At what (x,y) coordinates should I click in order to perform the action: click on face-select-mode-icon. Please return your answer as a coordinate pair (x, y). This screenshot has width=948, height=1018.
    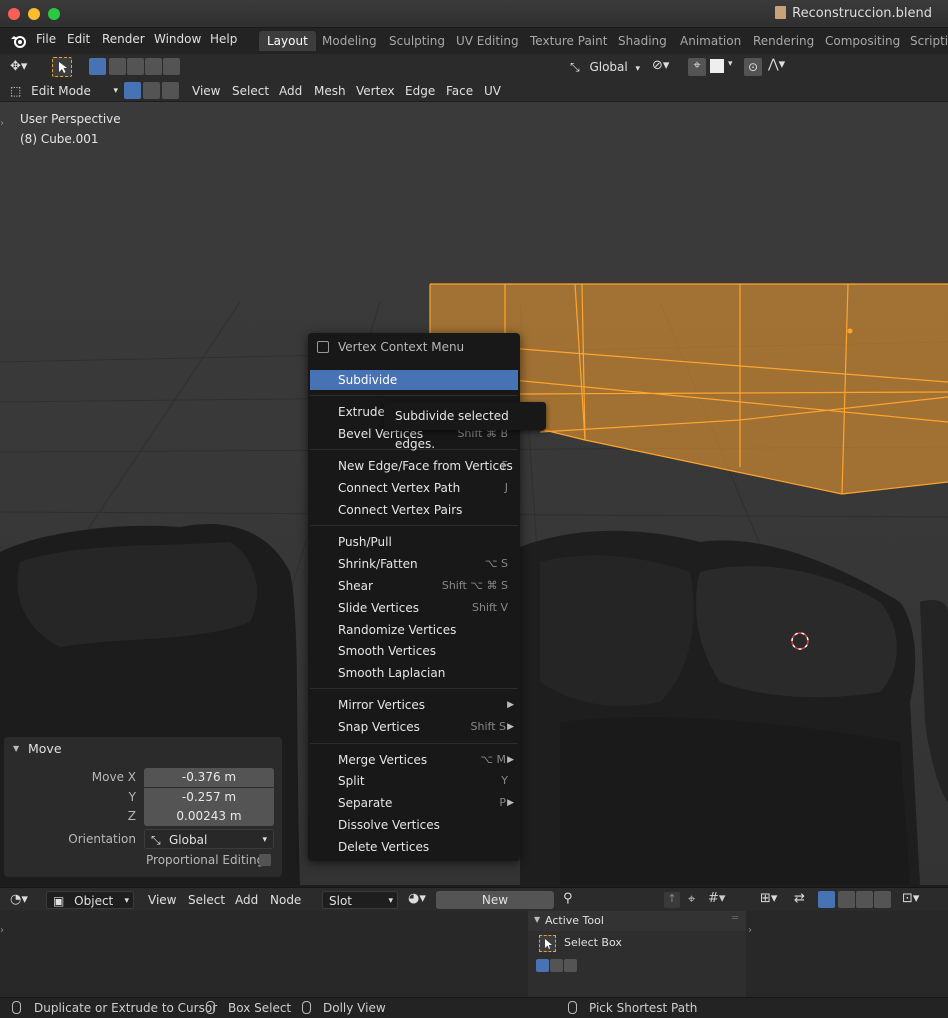
    Looking at the image, I should click on (170, 90).